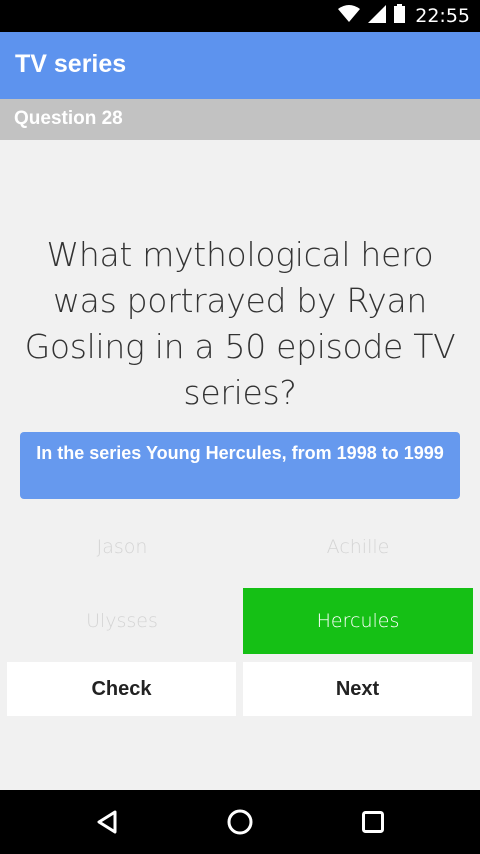 This screenshot has width=480, height=854. What do you see at coordinates (121, 689) in the screenshot?
I see `check-button: Check` at bounding box center [121, 689].